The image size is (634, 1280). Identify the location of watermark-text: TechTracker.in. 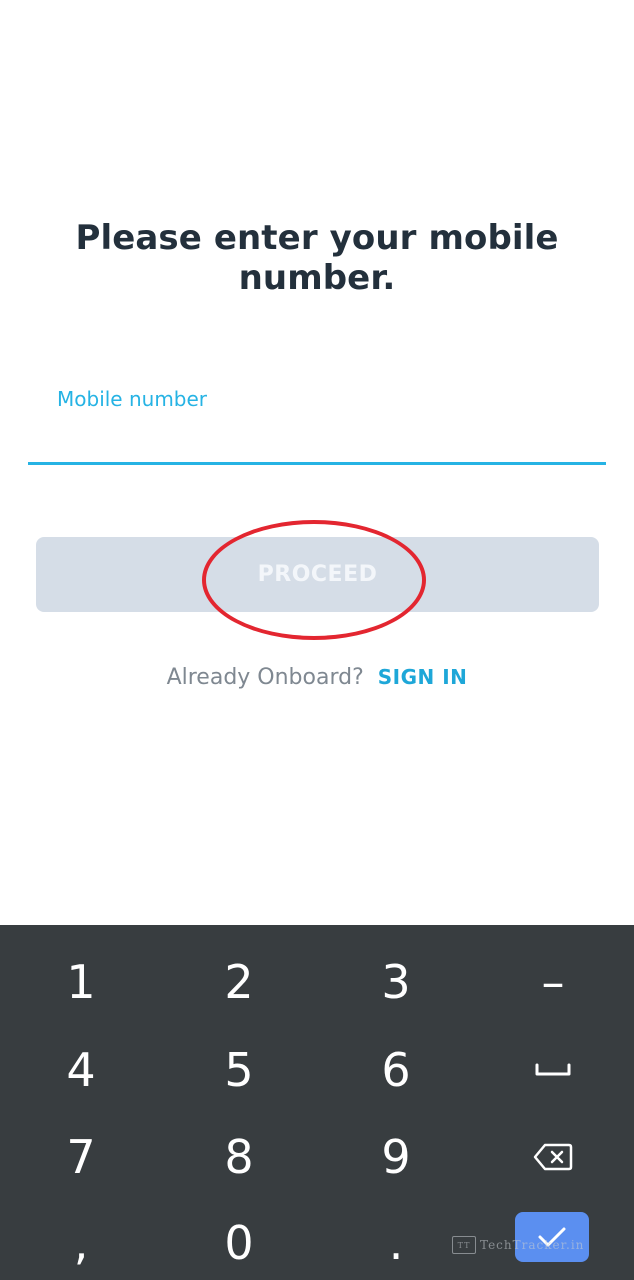
(532, 1245).